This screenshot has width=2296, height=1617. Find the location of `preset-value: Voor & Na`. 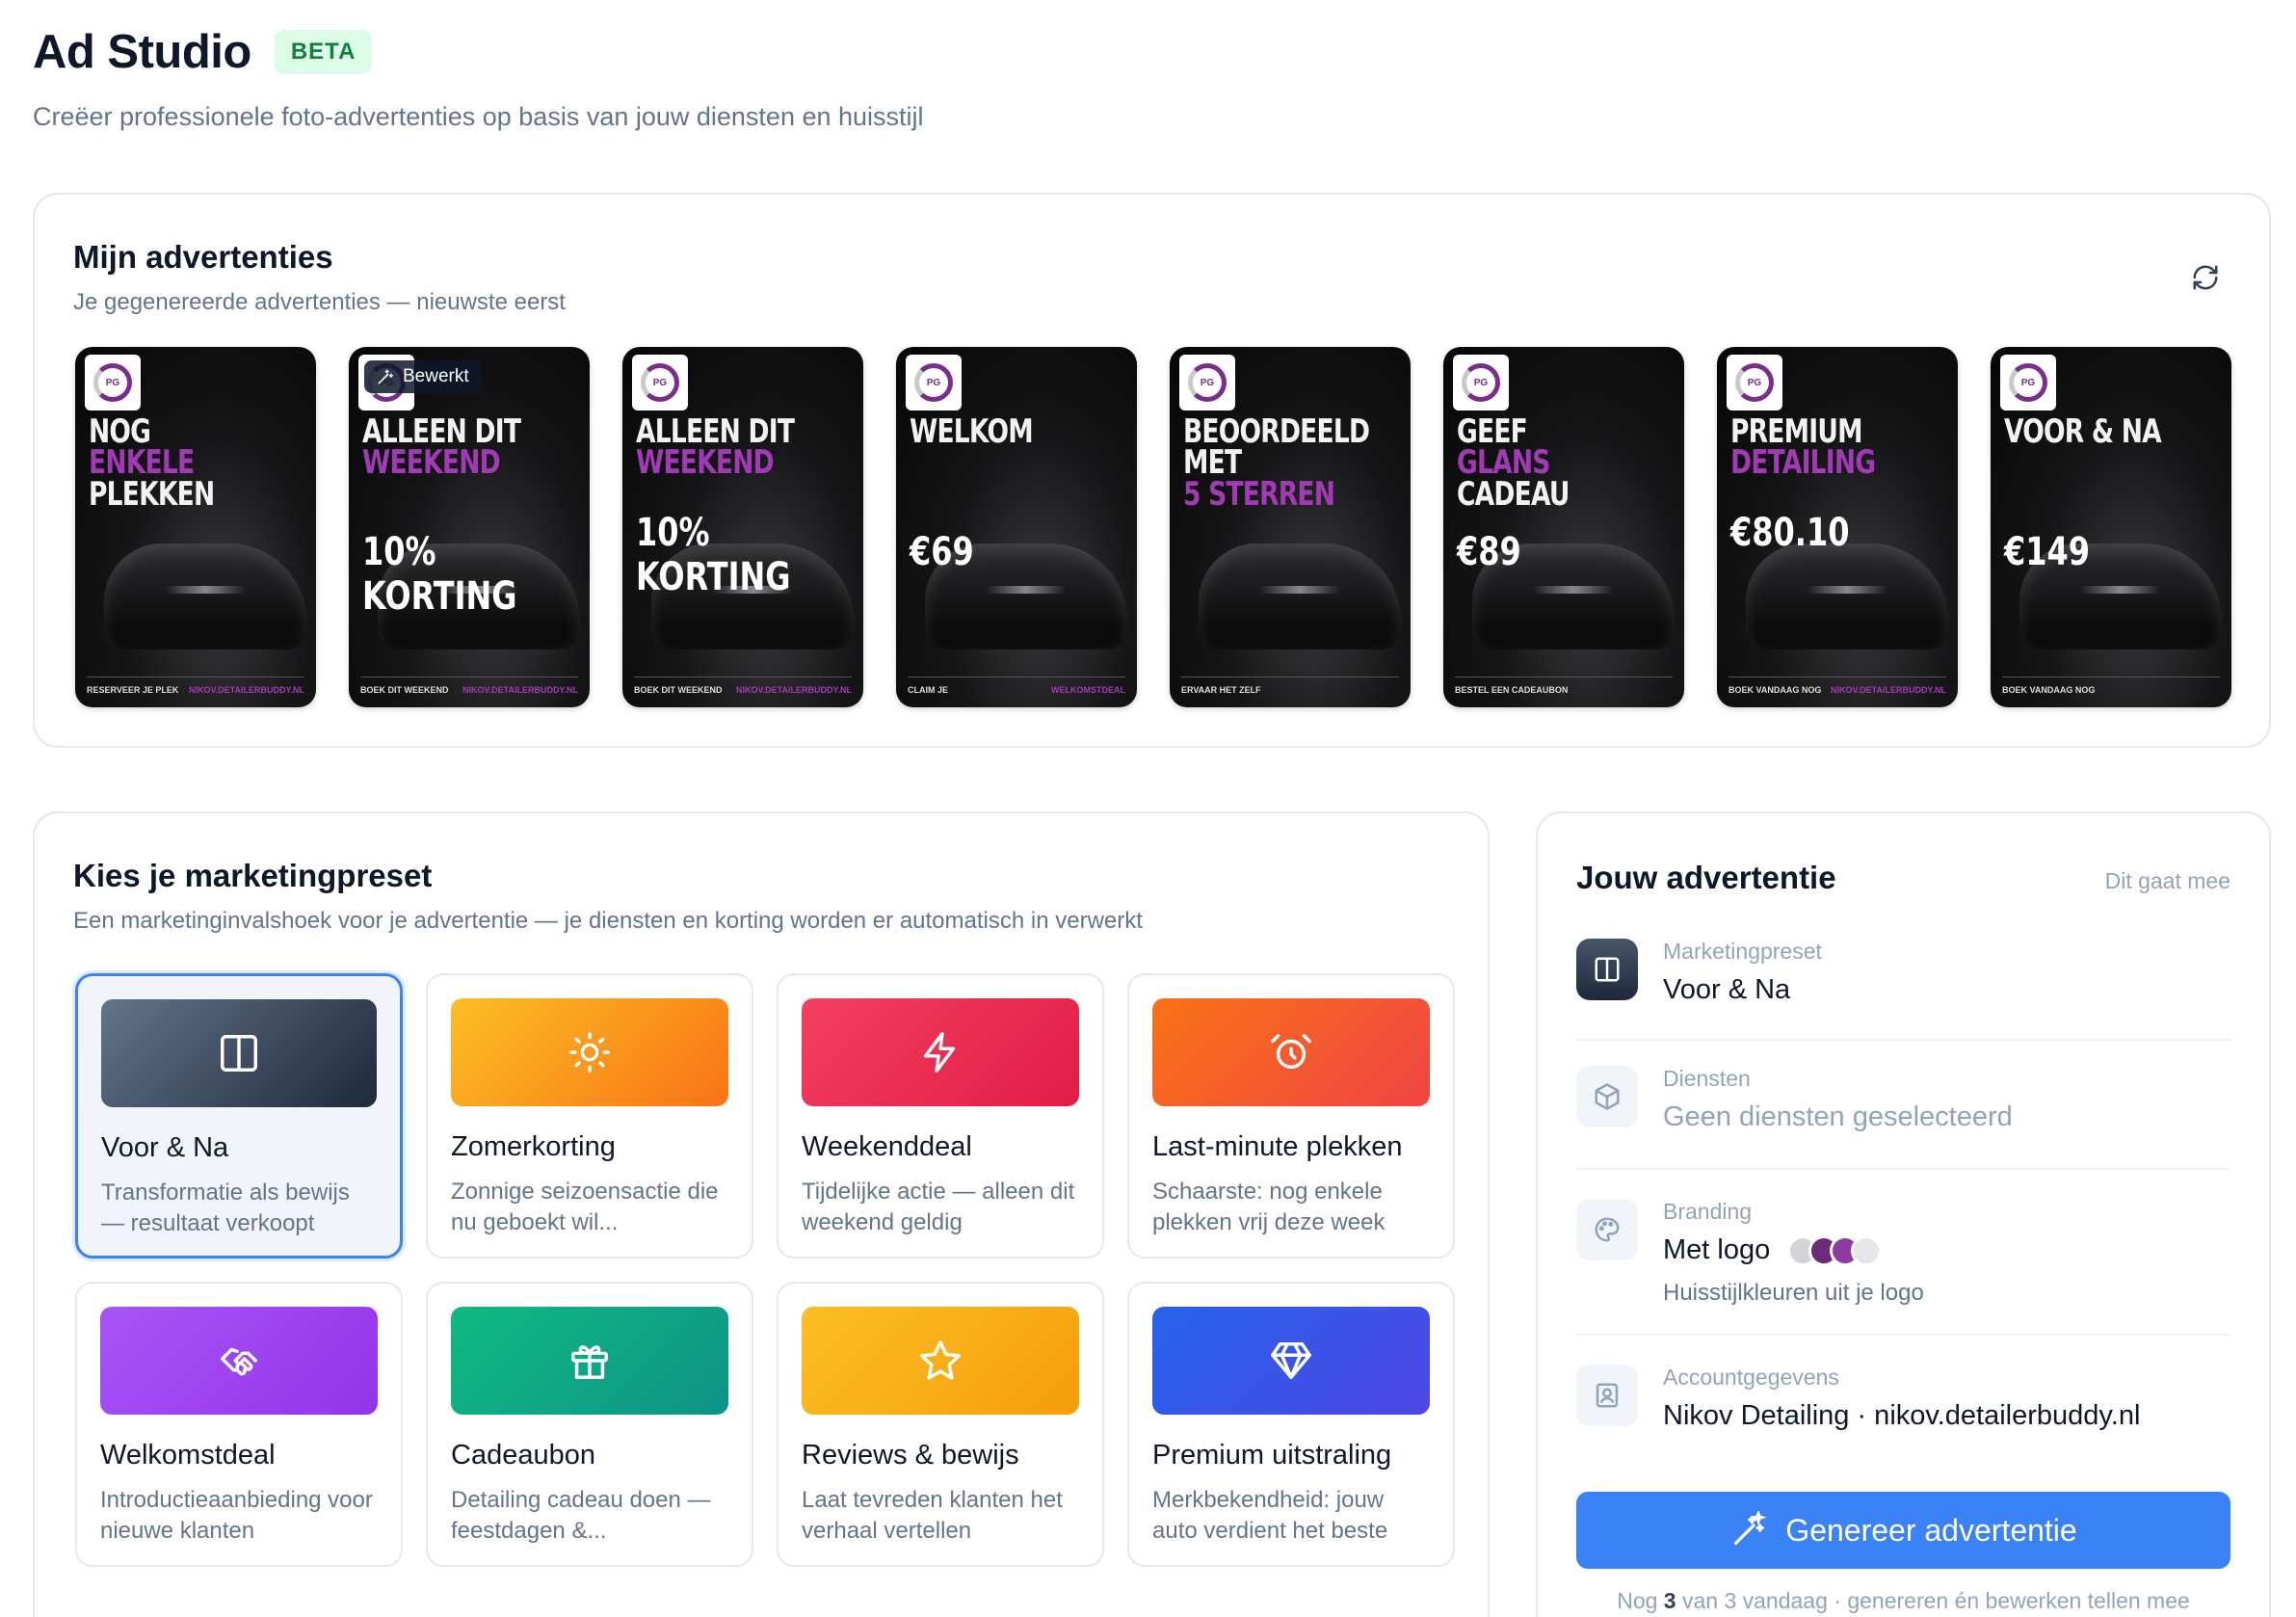

preset-value: Voor & Na is located at coordinates (1727, 990).